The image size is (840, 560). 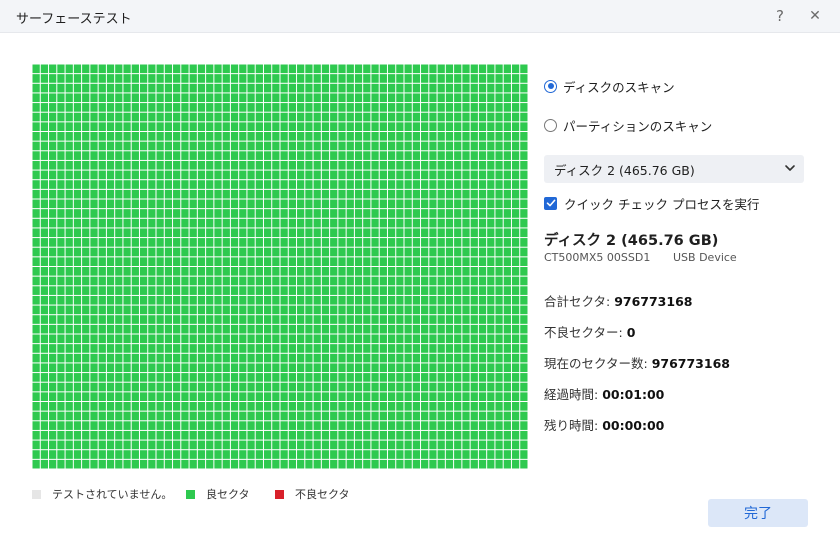 What do you see at coordinates (550, 125) in the screenshot?
I see `scan-partition-radio-dot` at bounding box center [550, 125].